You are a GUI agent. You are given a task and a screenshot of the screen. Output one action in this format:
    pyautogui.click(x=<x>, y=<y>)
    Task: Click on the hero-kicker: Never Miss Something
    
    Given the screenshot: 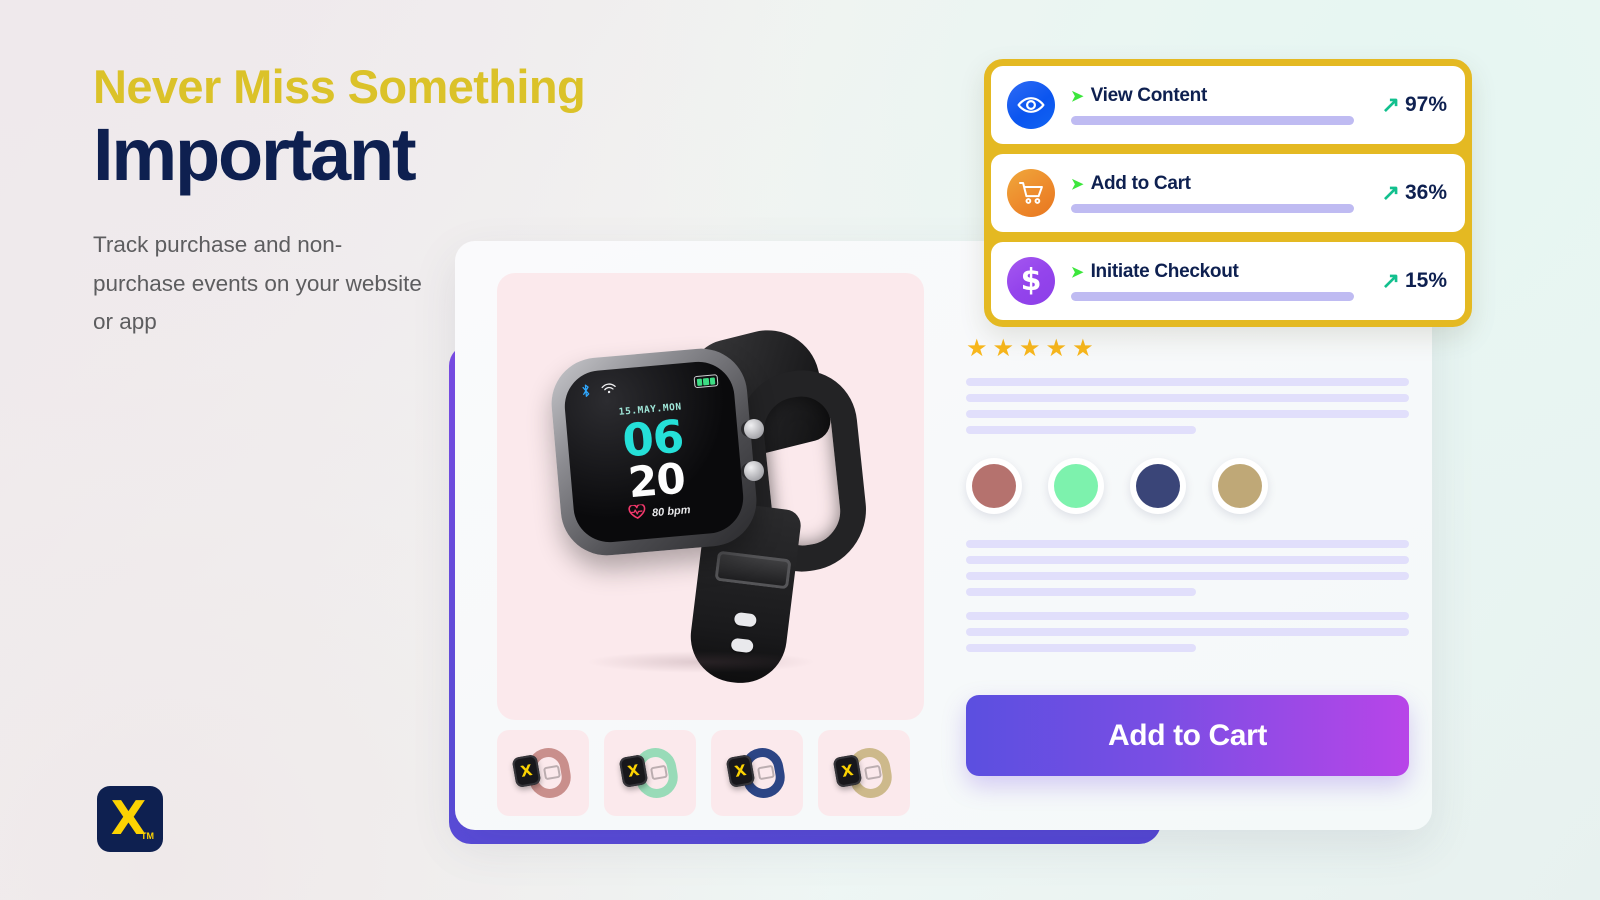 What is the action you would take?
    pyautogui.click(x=339, y=86)
    